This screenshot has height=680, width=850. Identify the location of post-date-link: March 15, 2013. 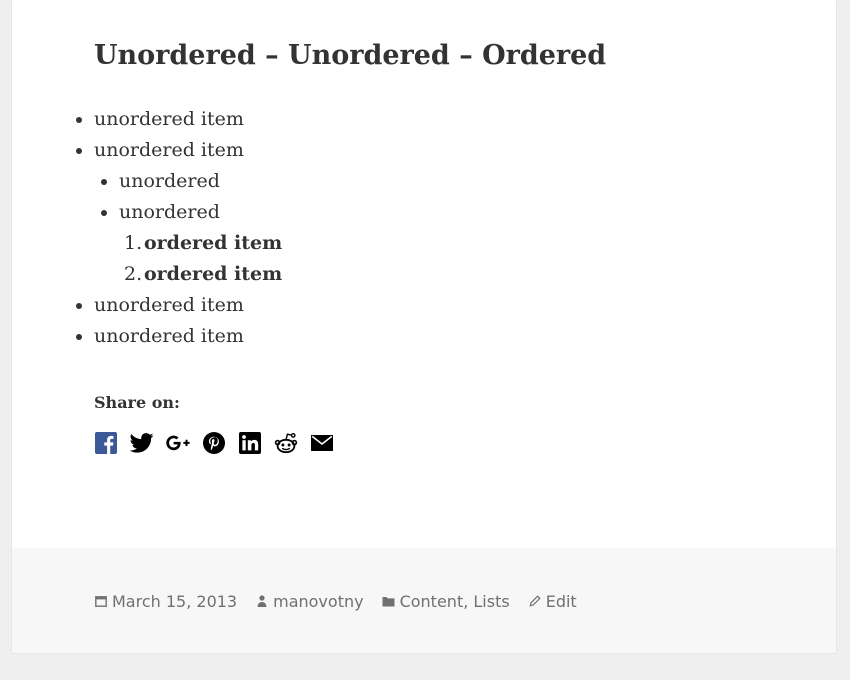
(174, 601).